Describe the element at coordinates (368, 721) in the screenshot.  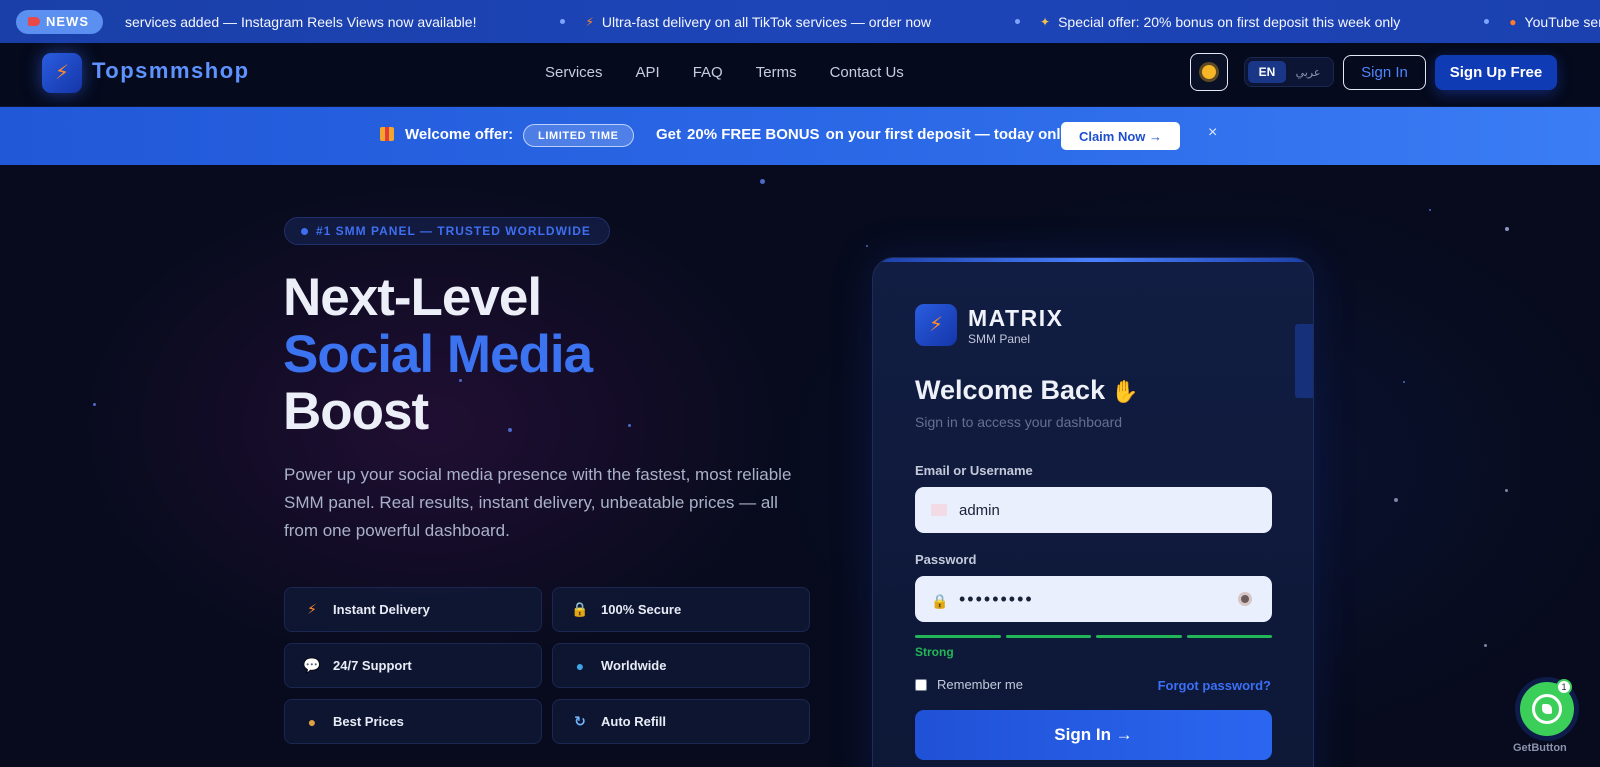
I see `feature-label: Best Prices` at that location.